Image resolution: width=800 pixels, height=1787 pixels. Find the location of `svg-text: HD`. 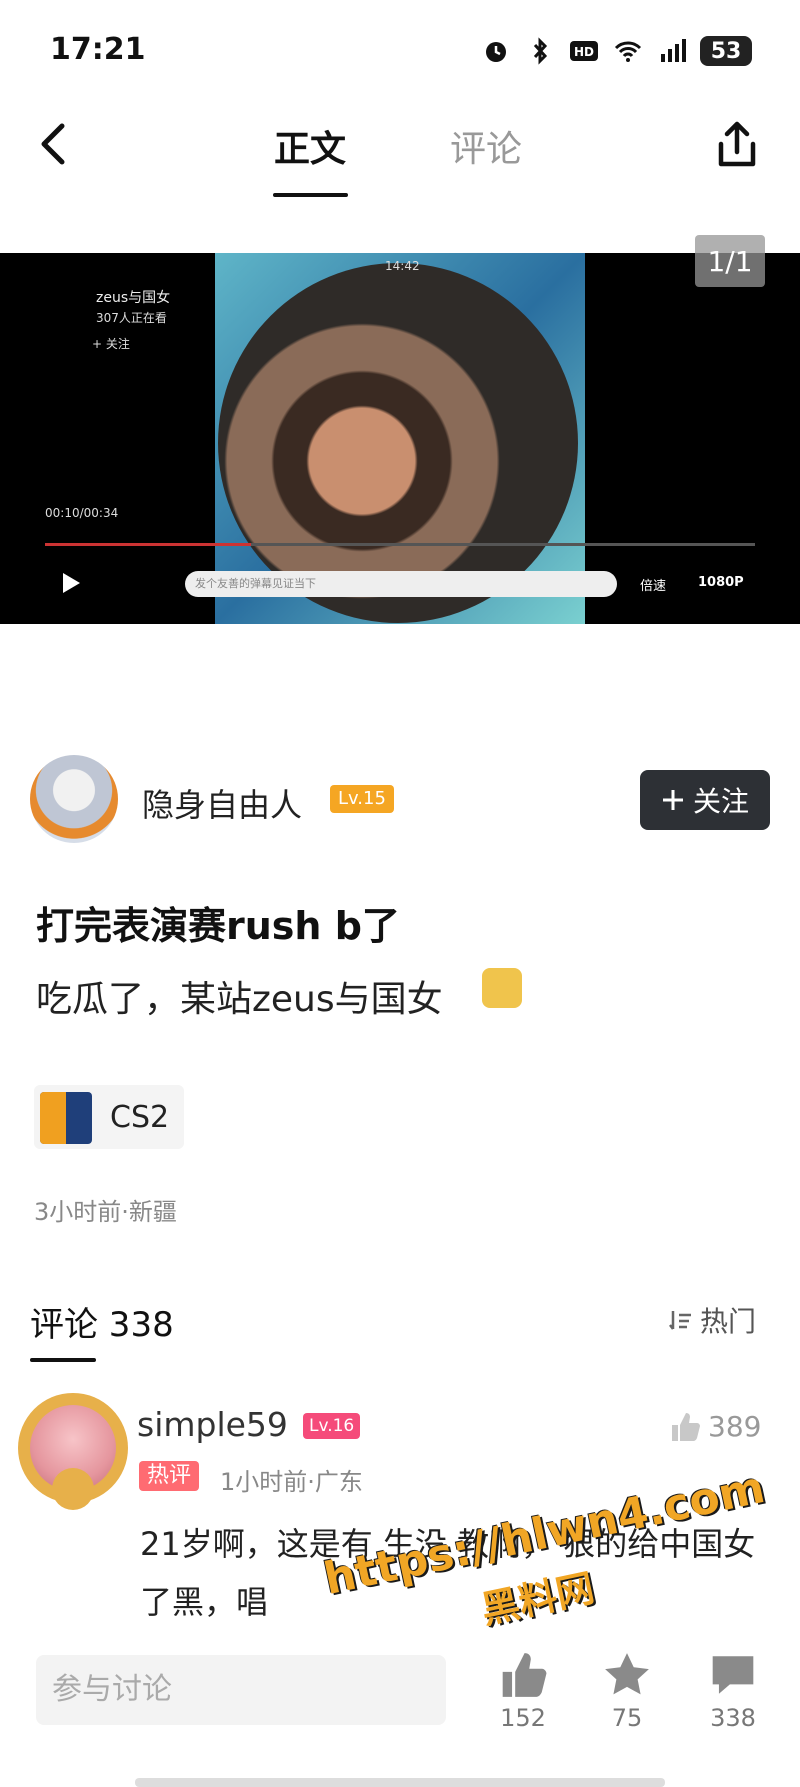

svg-text: HD is located at coordinates (584, 52).